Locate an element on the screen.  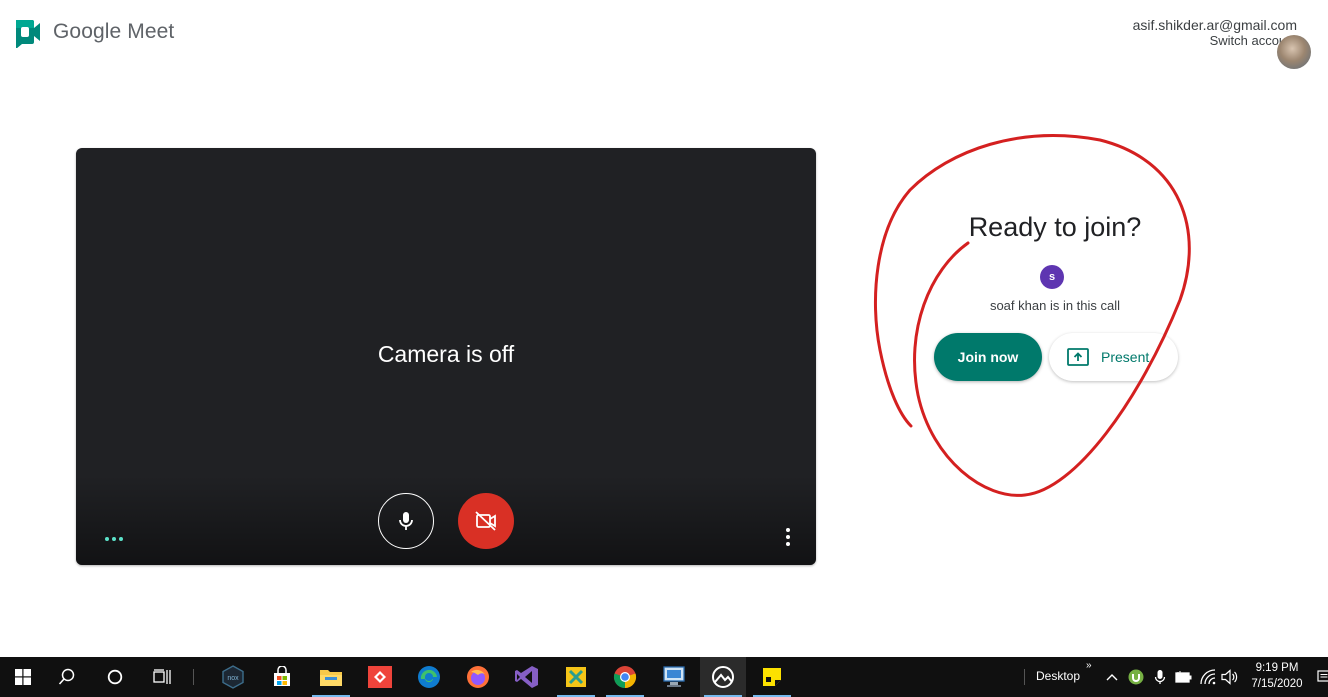
more-options-button is located at coordinates (788, 537).